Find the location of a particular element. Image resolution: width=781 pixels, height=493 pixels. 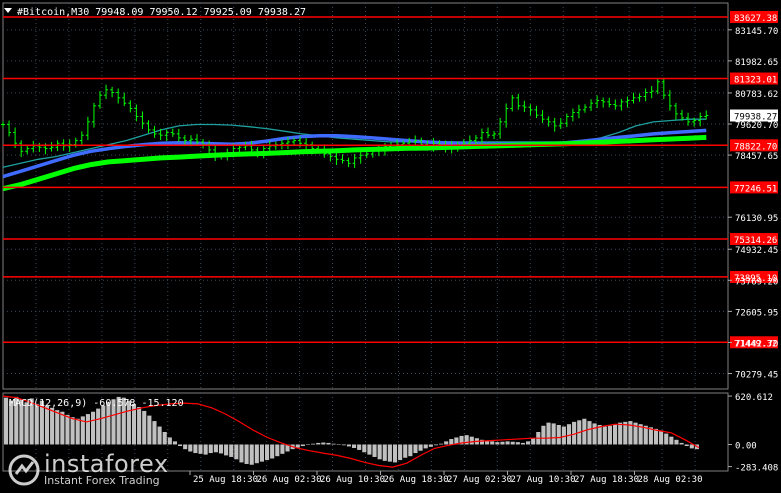

x-tick-label: 26 Aug 10:30 is located at coordinates (352, 480).